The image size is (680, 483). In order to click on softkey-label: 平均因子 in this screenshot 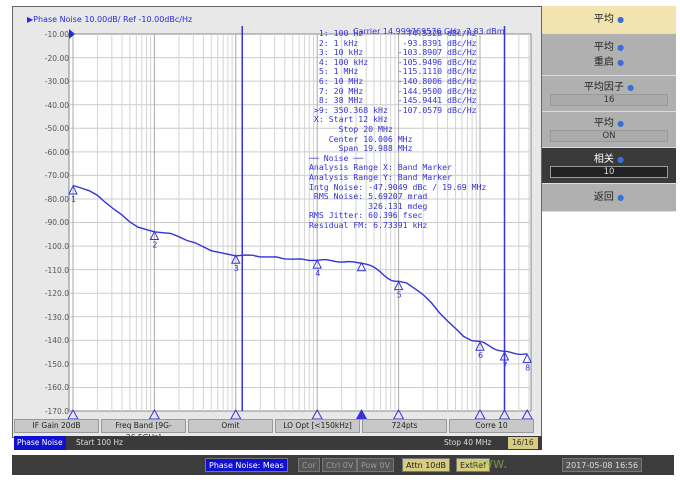, I will do `click(603, 87)`.